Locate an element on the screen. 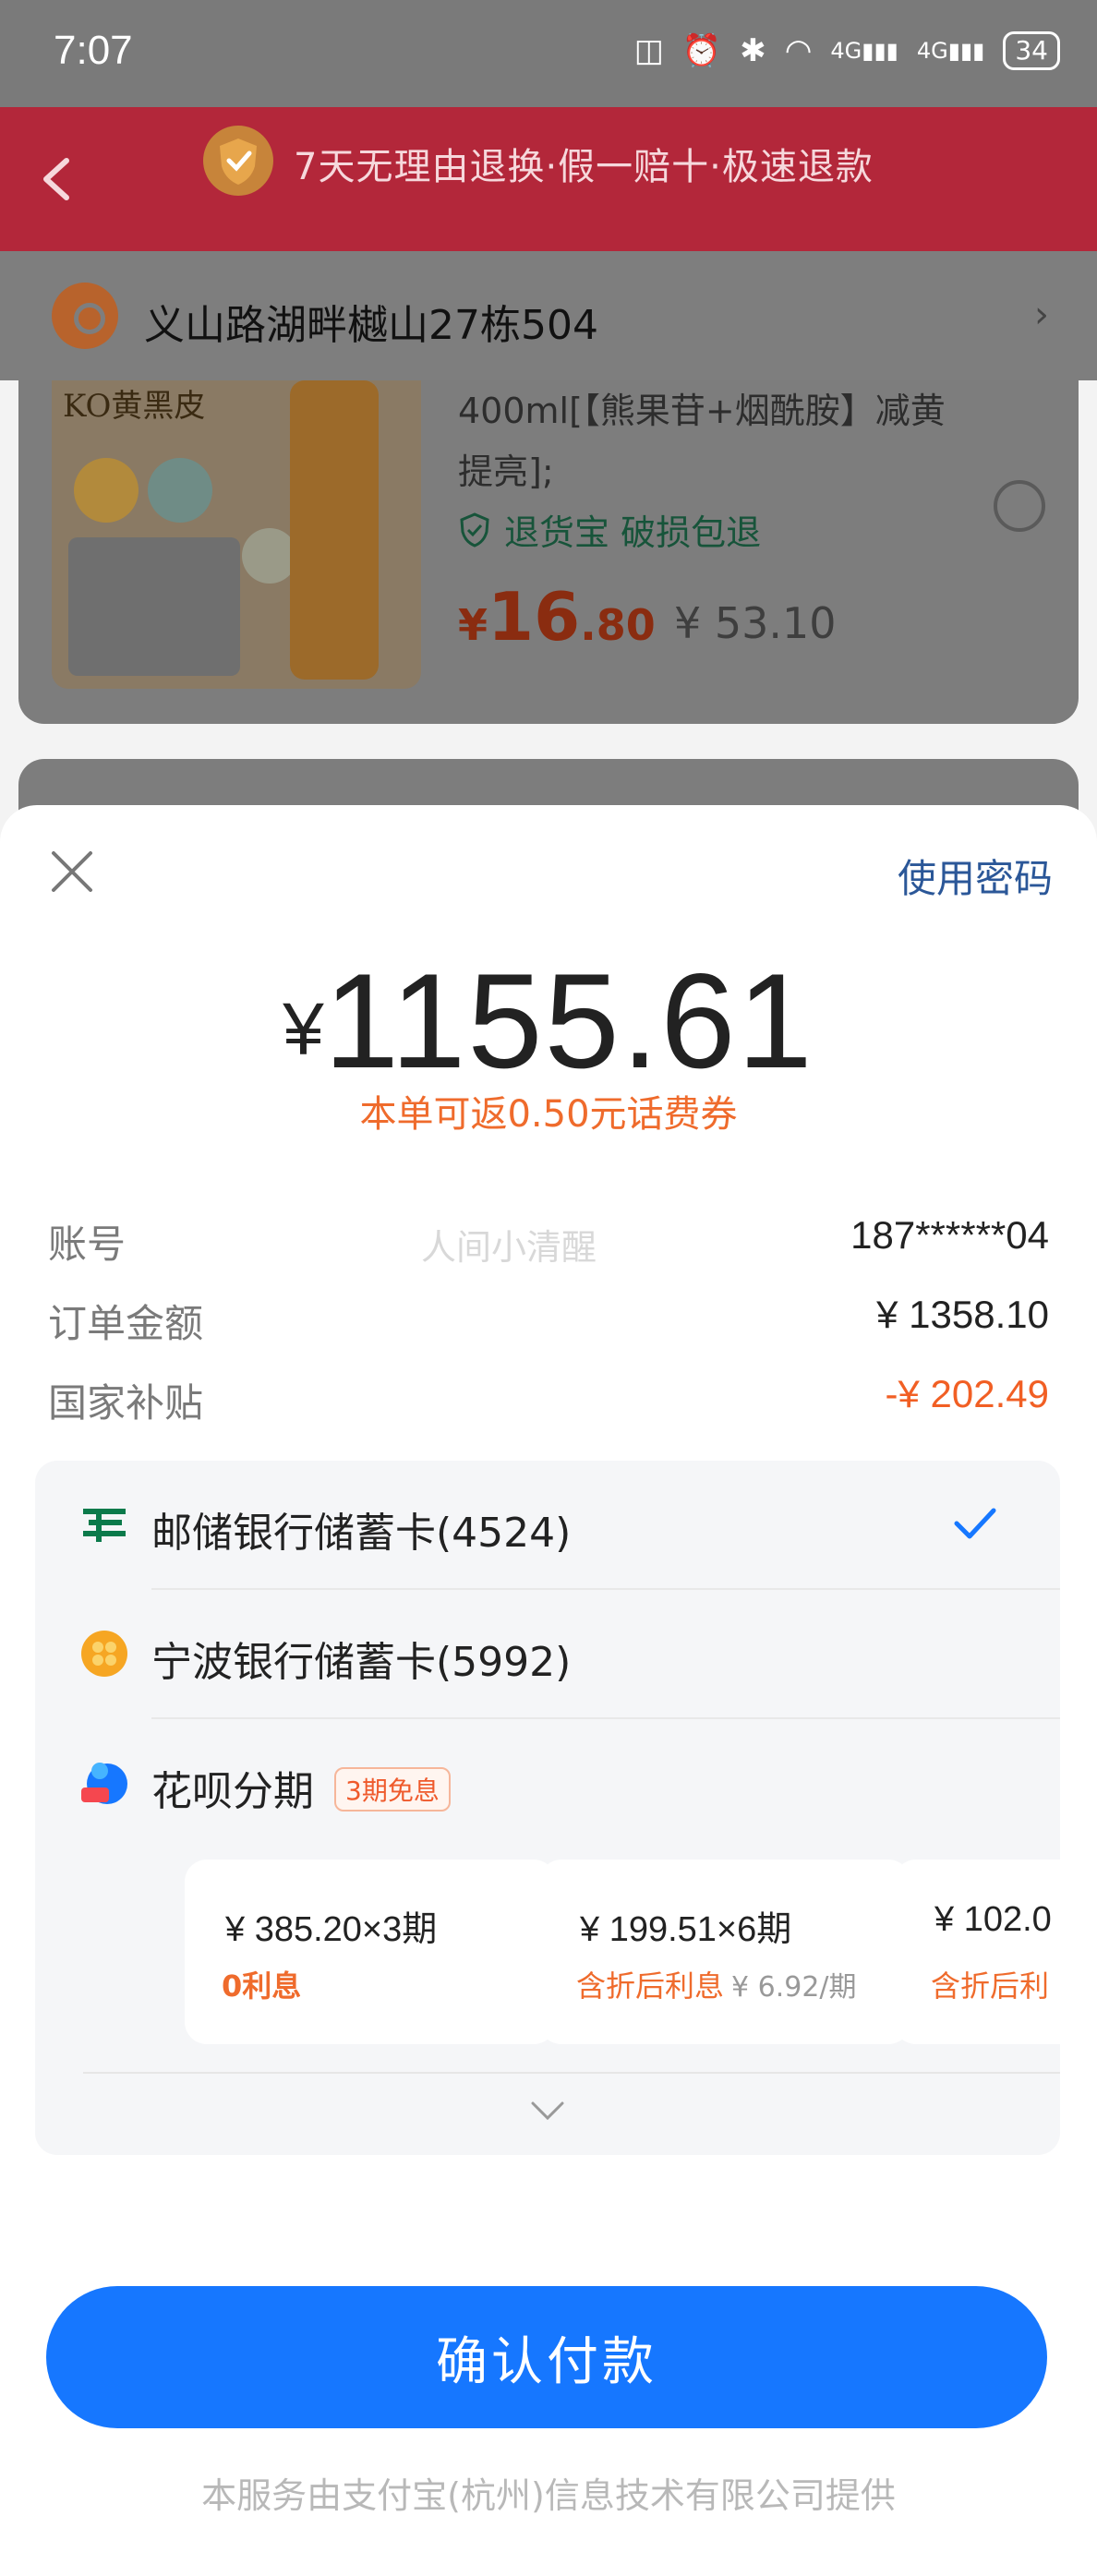  shield-check-icon is located at coordinates (474, 530).